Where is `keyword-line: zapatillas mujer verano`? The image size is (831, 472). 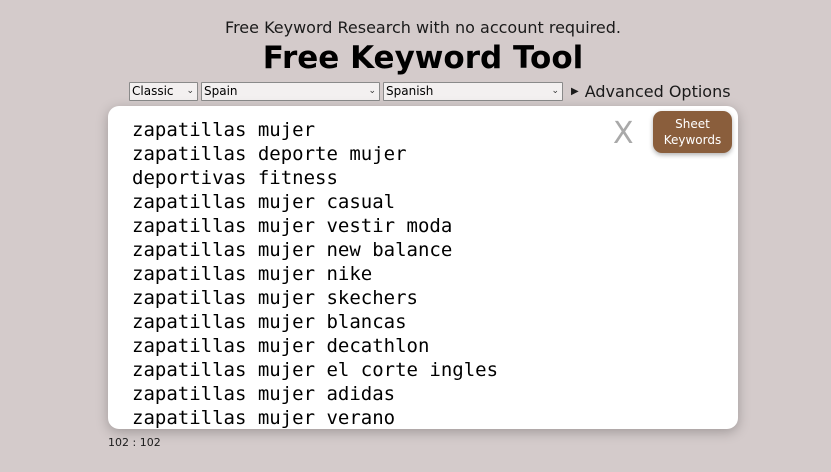
keyword-line: zapatillas mujer verano is located at coordinates (264, 418).